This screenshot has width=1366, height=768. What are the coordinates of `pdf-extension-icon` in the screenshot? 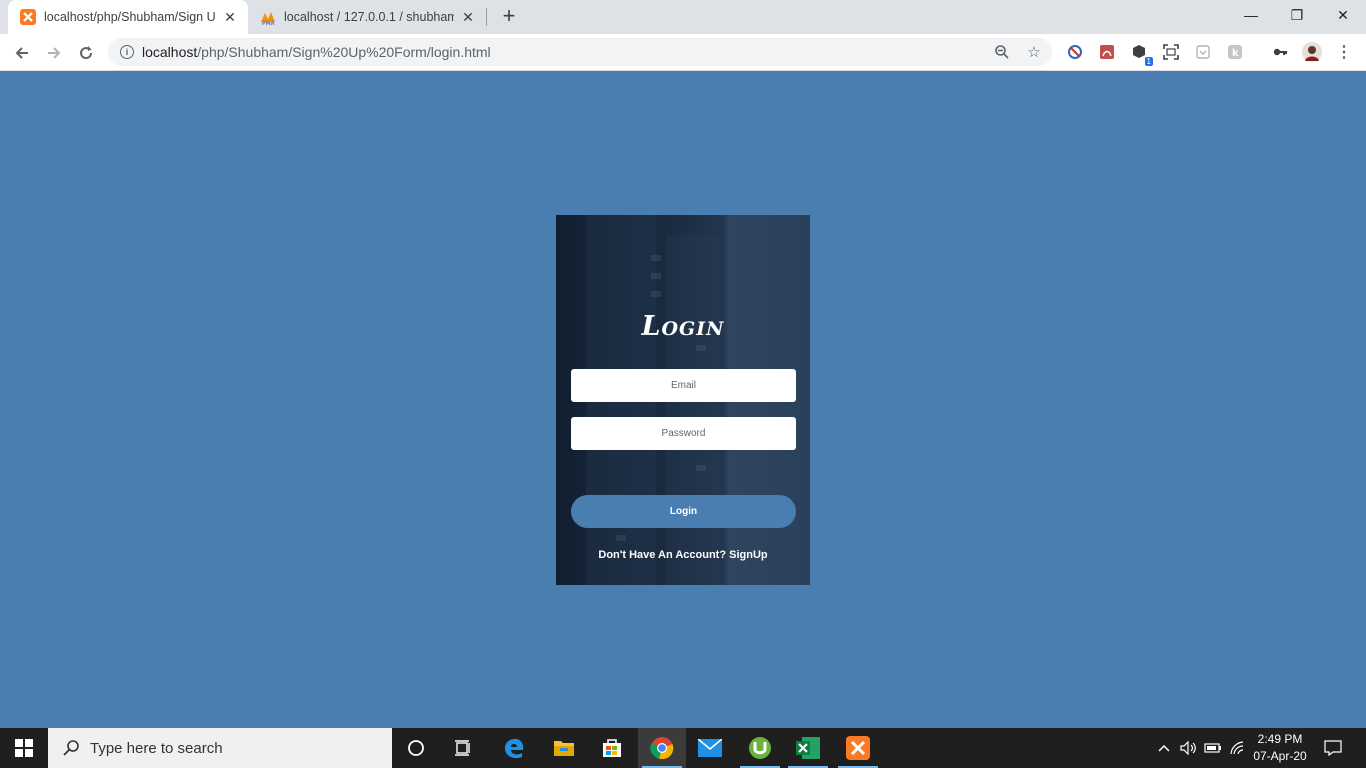 It's located at (1107, 52).